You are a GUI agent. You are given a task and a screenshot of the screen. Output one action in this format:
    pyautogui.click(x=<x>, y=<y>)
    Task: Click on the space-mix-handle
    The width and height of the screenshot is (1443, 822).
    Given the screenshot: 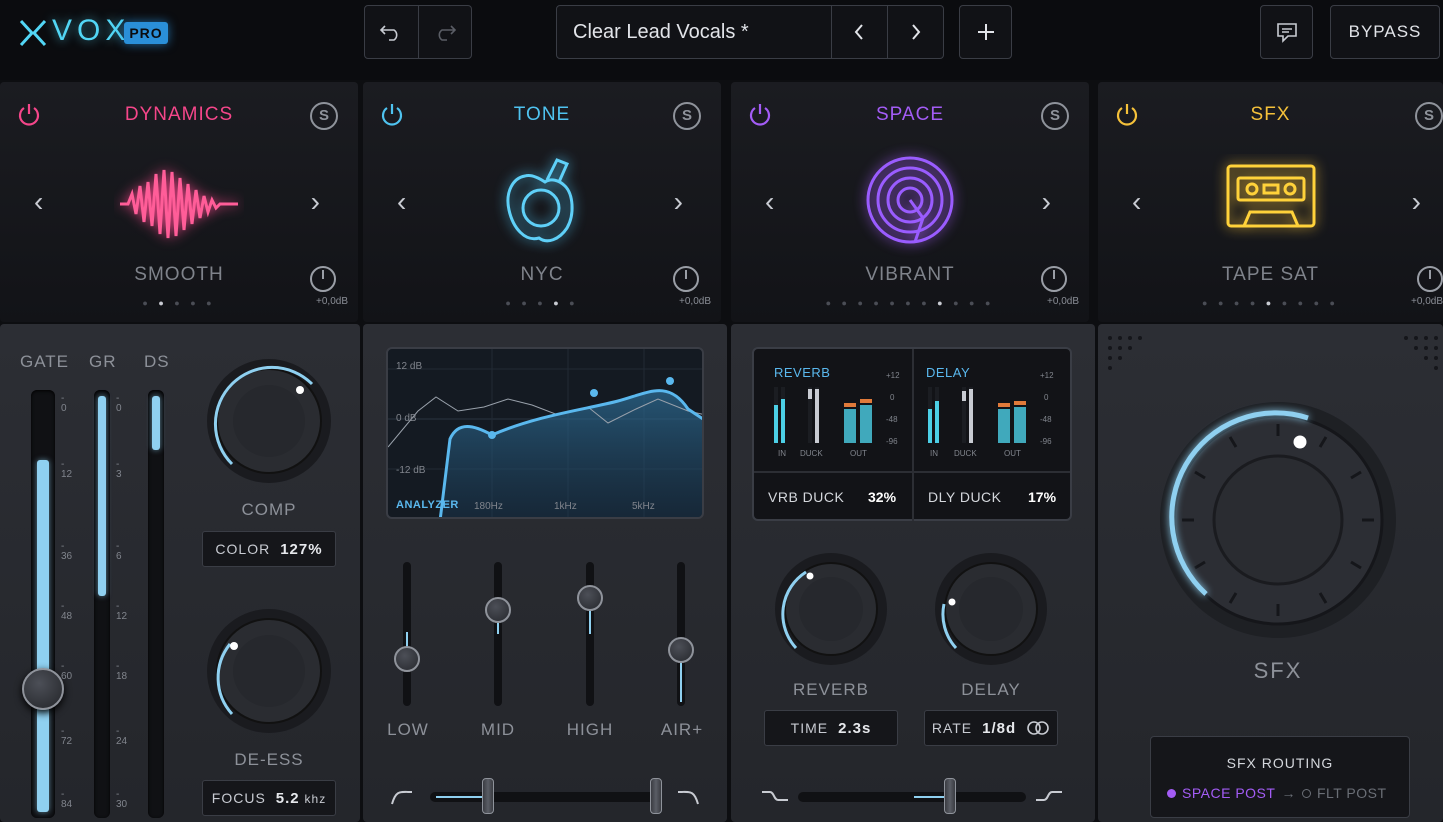 What is the action you would take?
    pyautogui.click(x=950, y=796)
    